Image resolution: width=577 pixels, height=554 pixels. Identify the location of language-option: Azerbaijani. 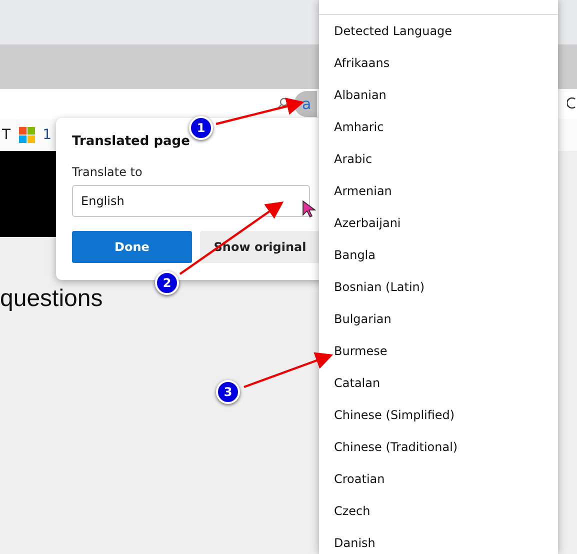
(438, 223).